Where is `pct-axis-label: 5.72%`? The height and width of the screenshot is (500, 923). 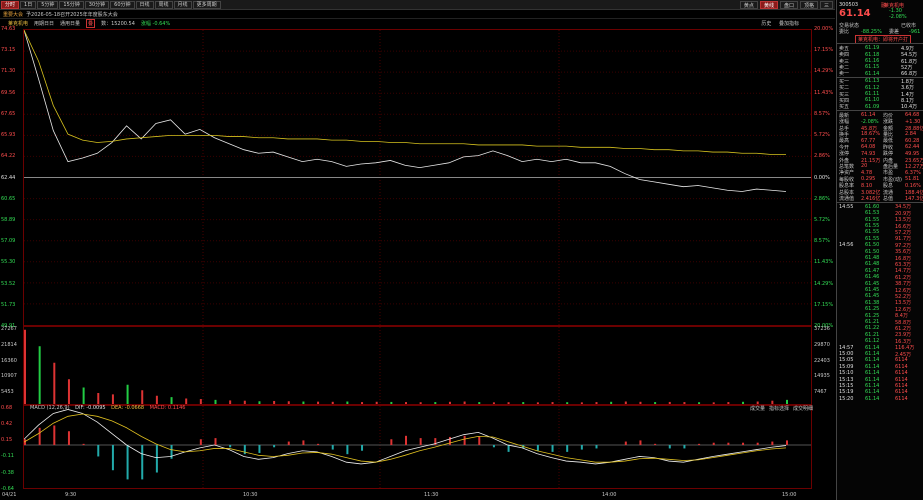 pct-axis-label: 5.72% is located at coordinates (822, 135).